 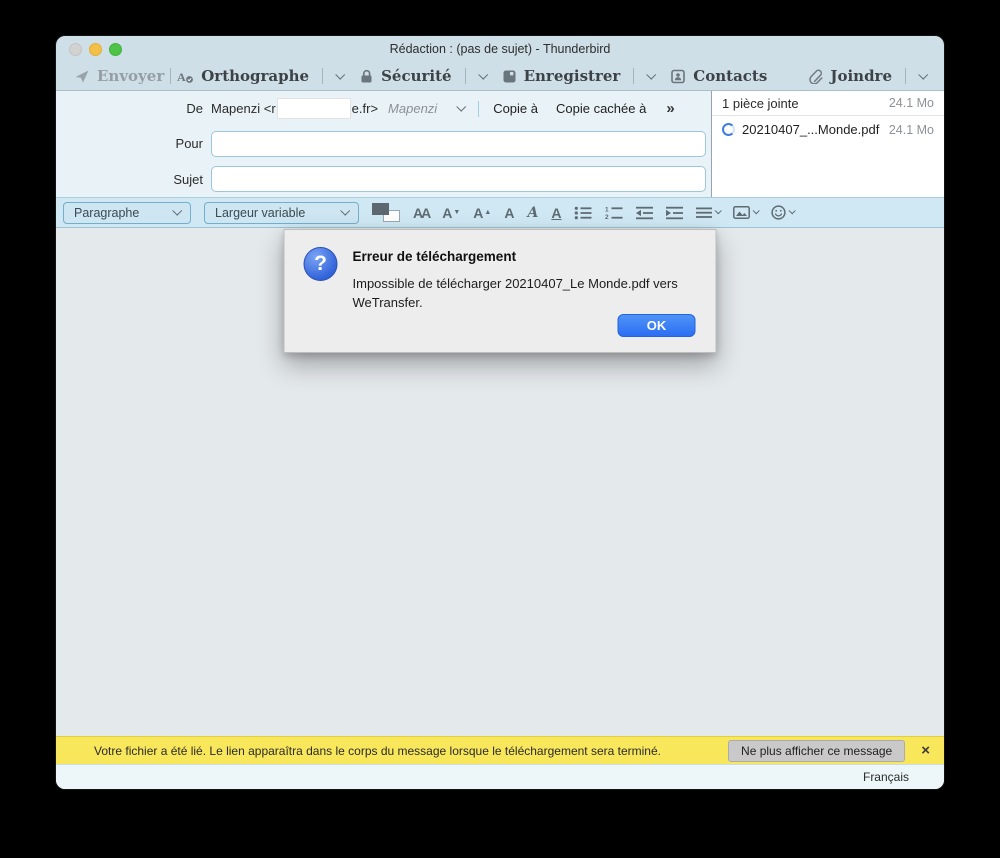 I want to click on spellcheck-icon: A, so click(x=185, y=76).